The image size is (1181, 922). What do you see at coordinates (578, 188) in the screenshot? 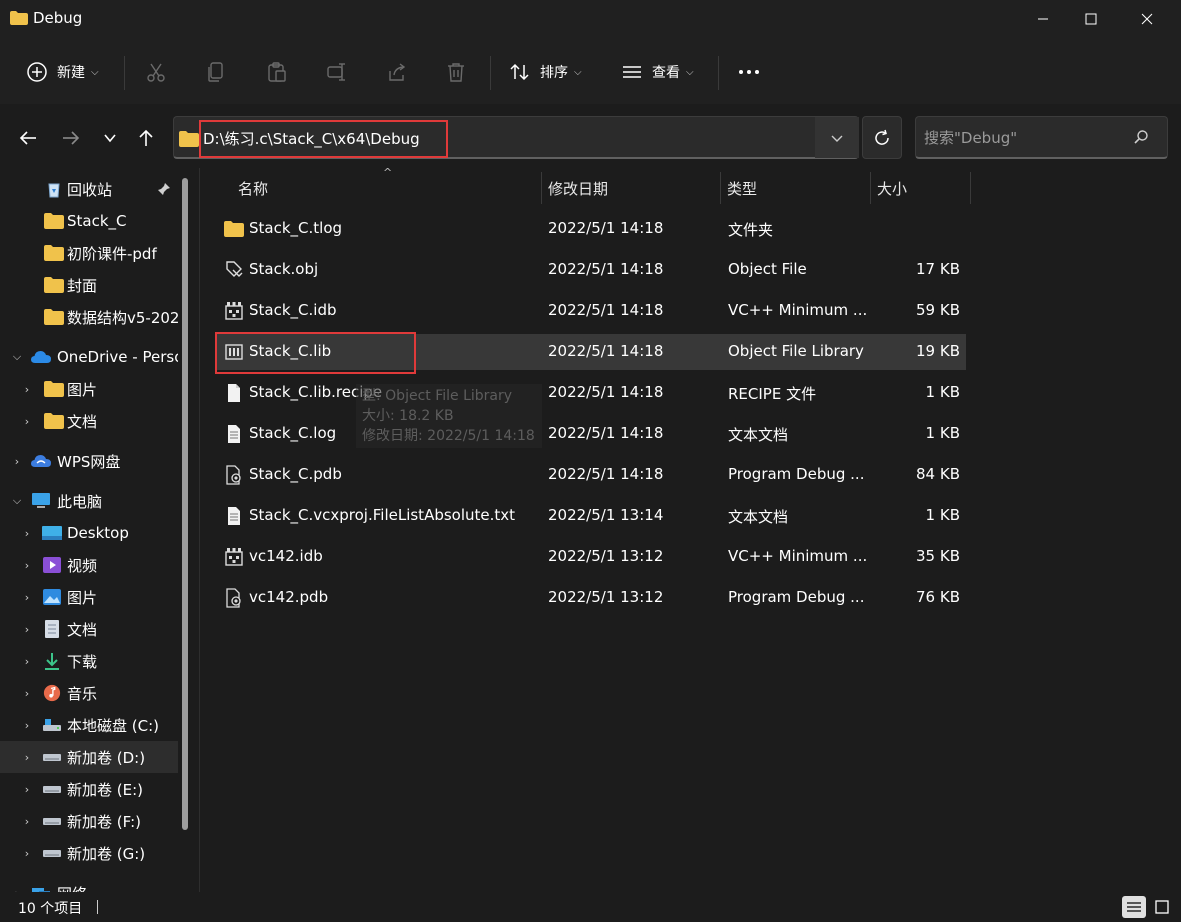
I see `column-header-modified: 修改日期` at bounding box center [578, 188].